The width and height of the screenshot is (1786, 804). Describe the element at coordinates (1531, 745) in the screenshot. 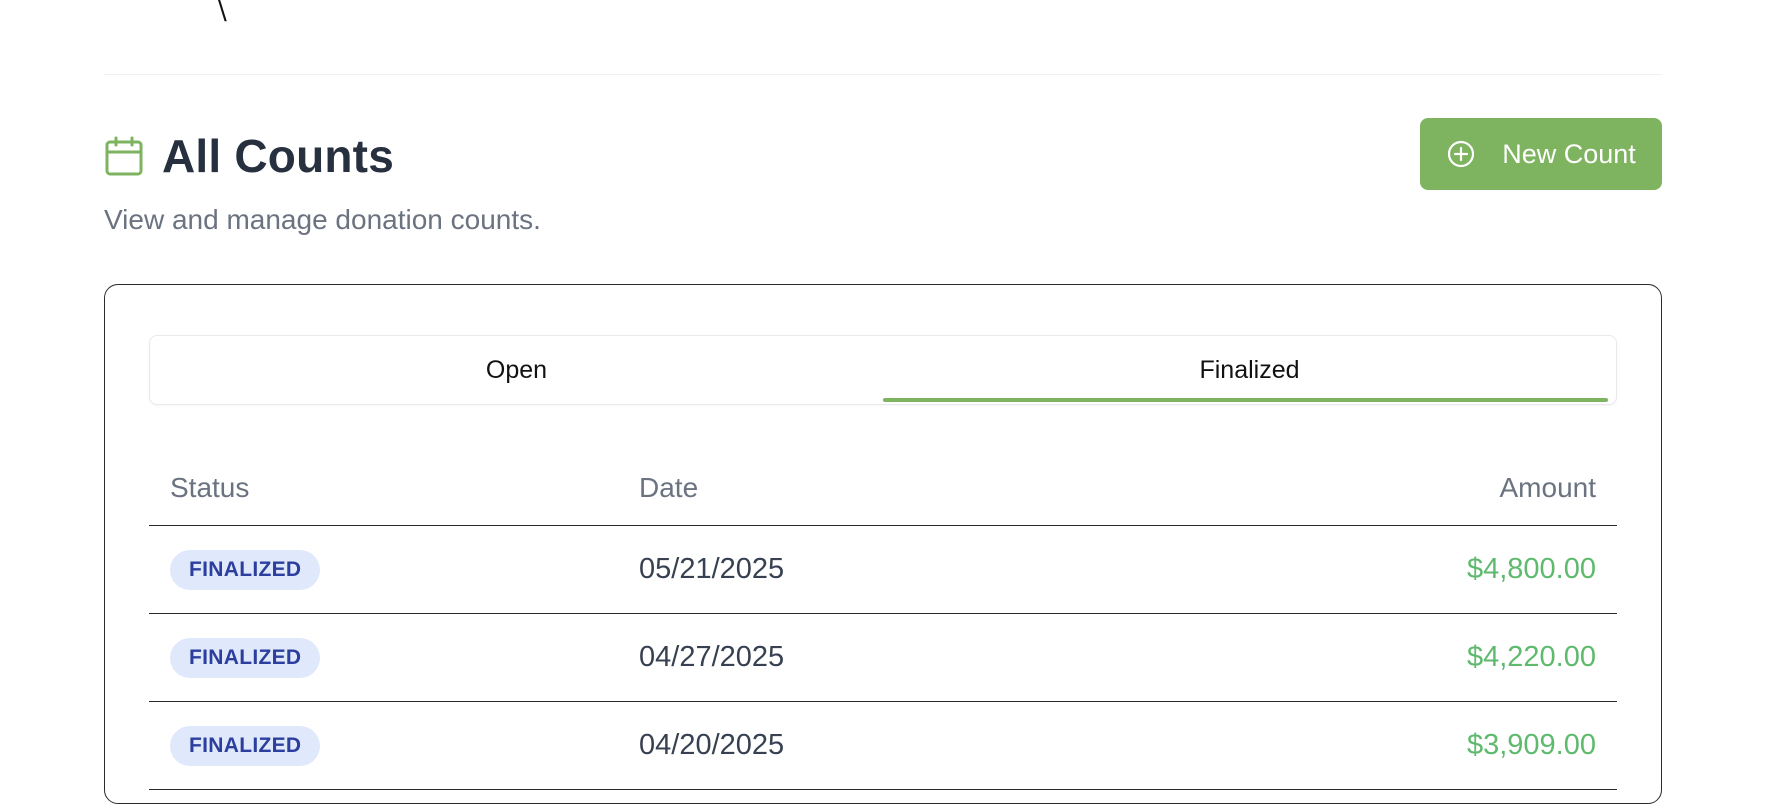

I see `row-amount: $3,909.00` at that location.